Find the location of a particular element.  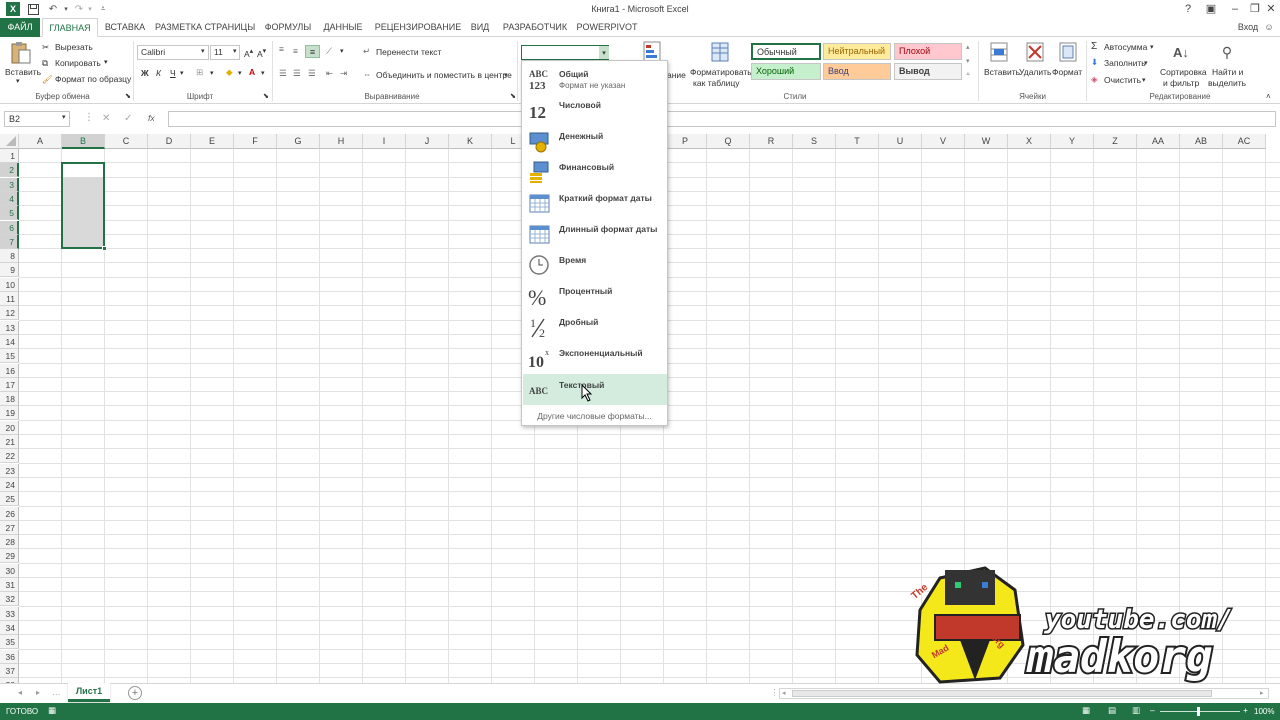

menu-item-scientific: 10 x Экспоненциальный is located at coordinates (595, 357).